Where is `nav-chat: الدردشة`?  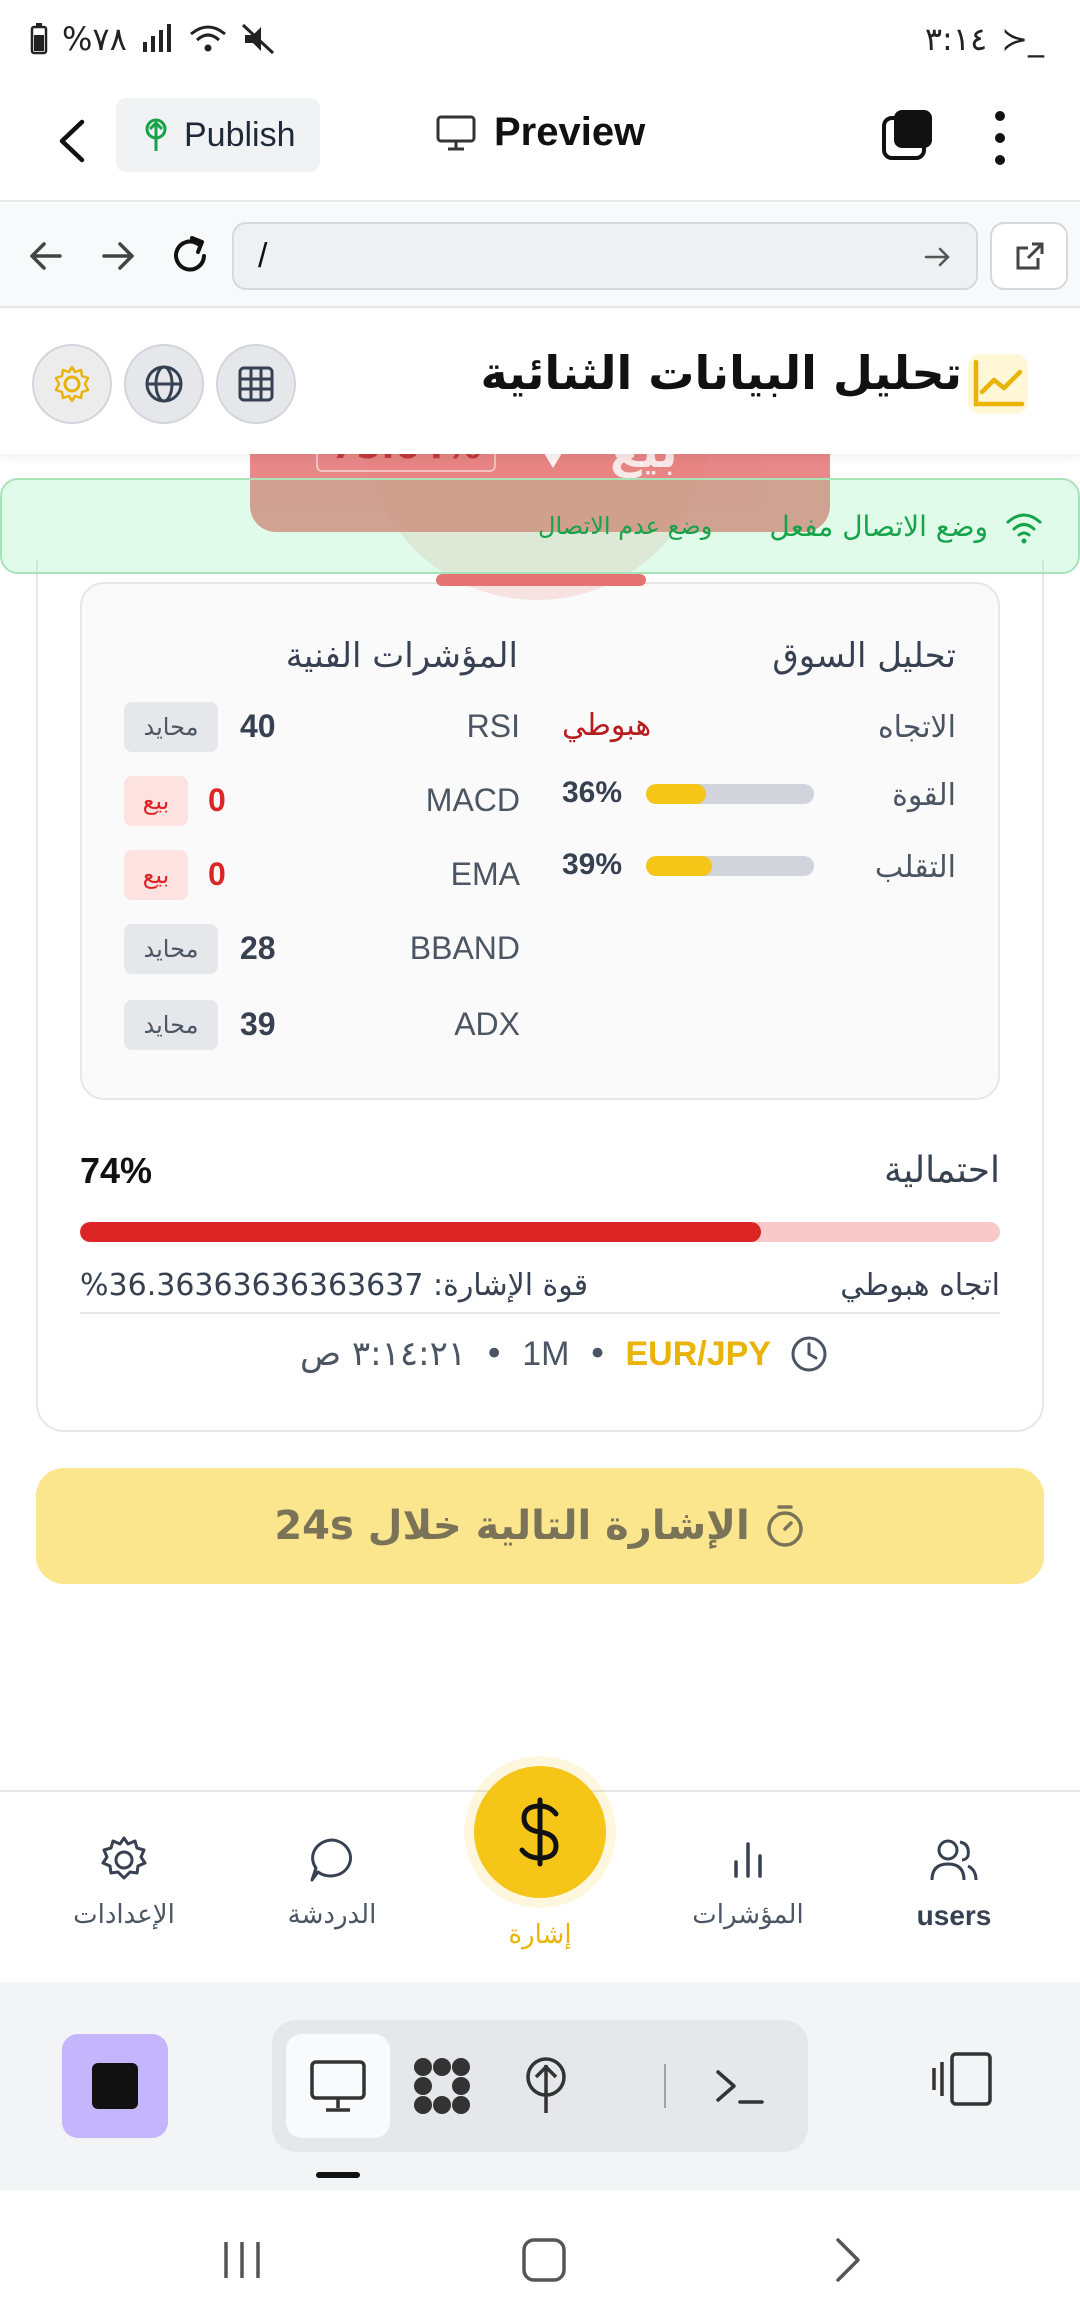
nav-chat: الدردشة is located at coordinates (332, 1881).